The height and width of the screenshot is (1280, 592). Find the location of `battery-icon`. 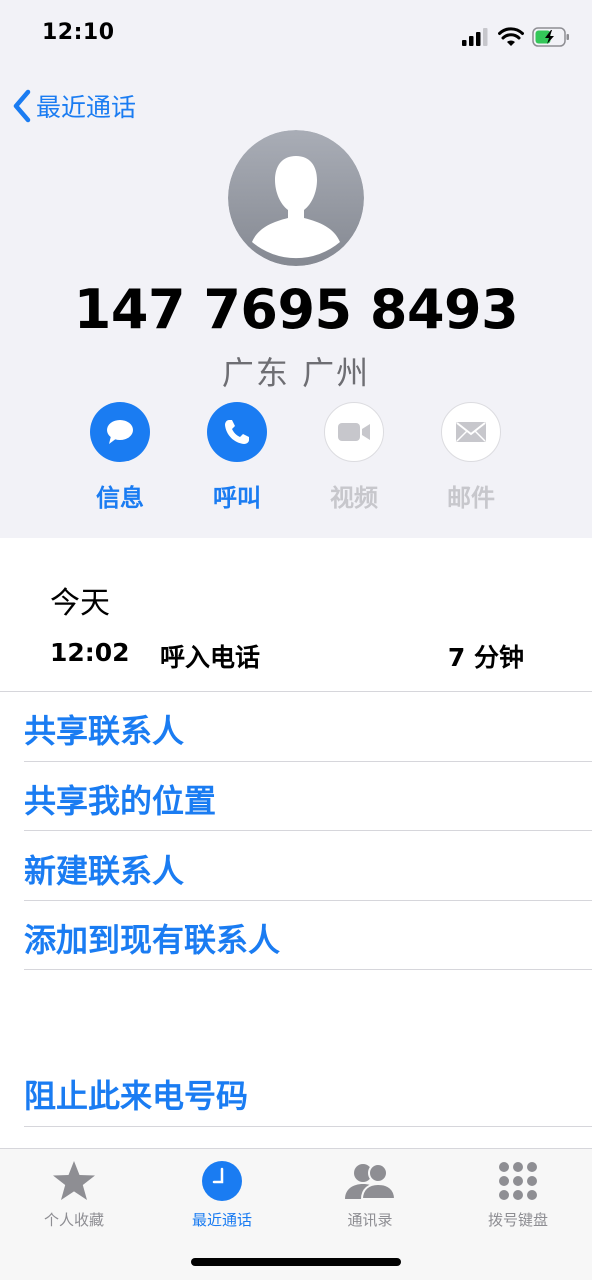

battery-icon is located at coordinates (550, 37).